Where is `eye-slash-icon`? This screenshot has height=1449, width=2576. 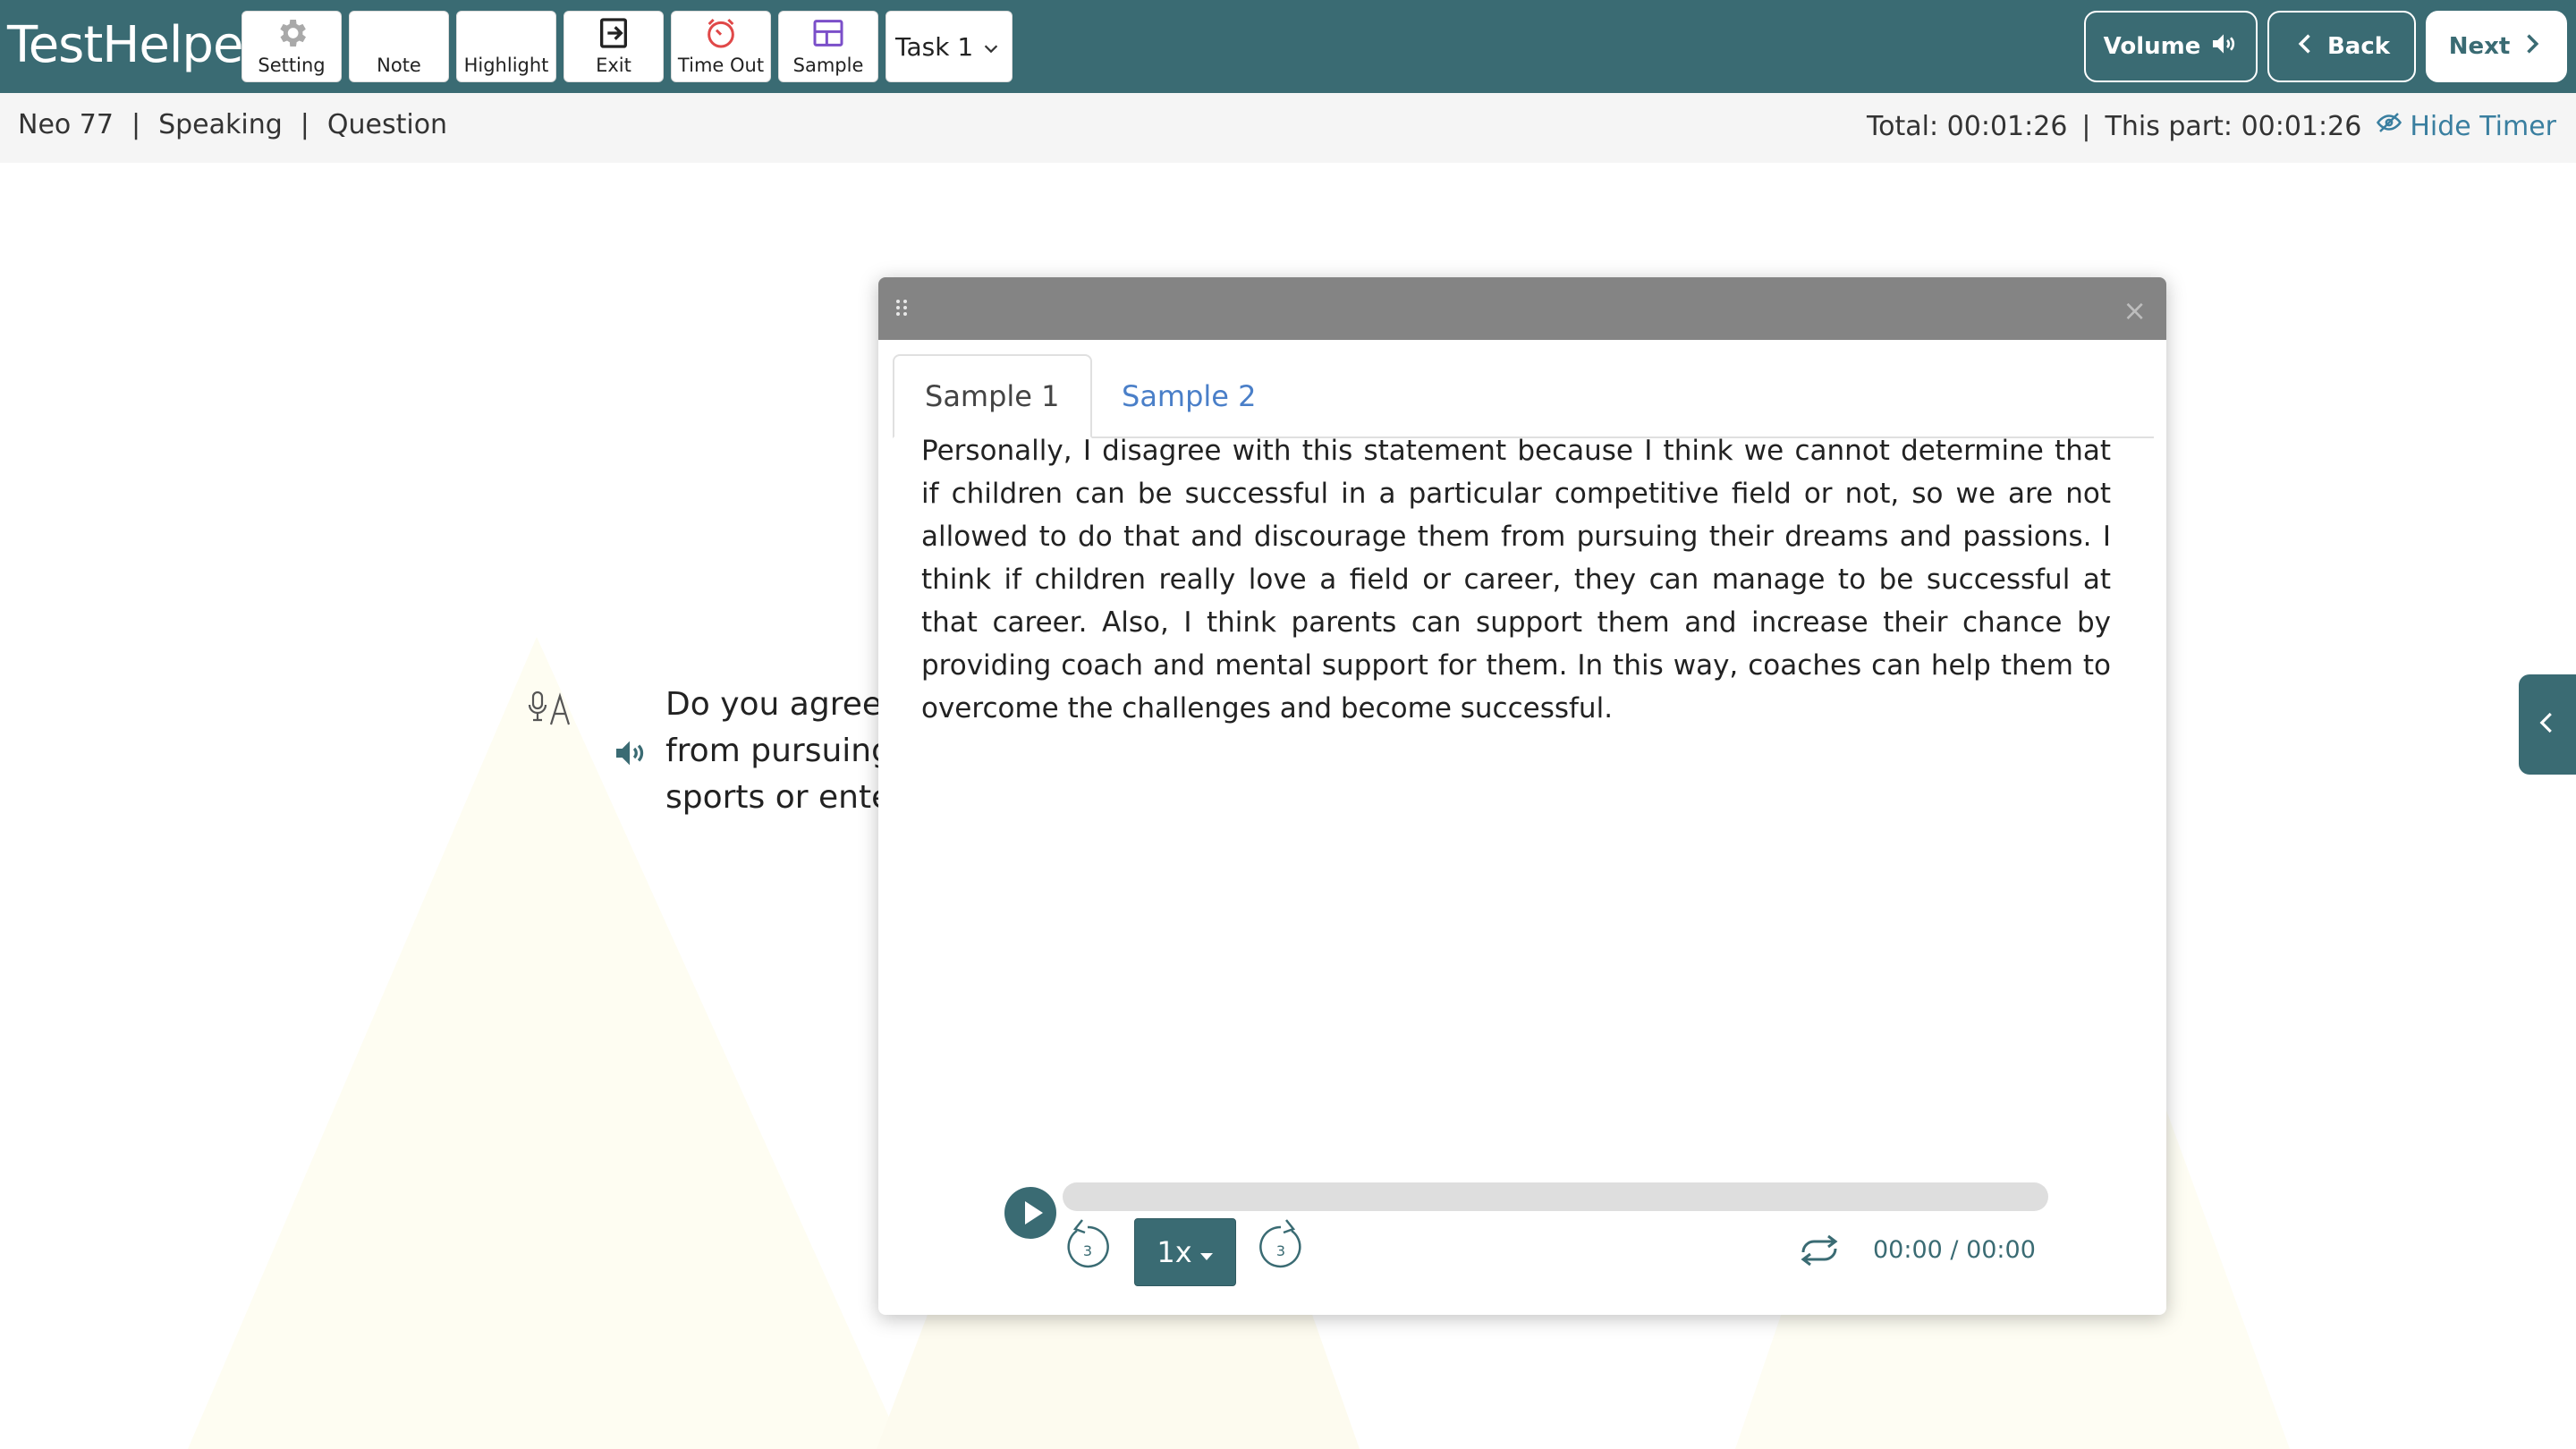
eye-slash-icon is located at coordinates (2389, 126).